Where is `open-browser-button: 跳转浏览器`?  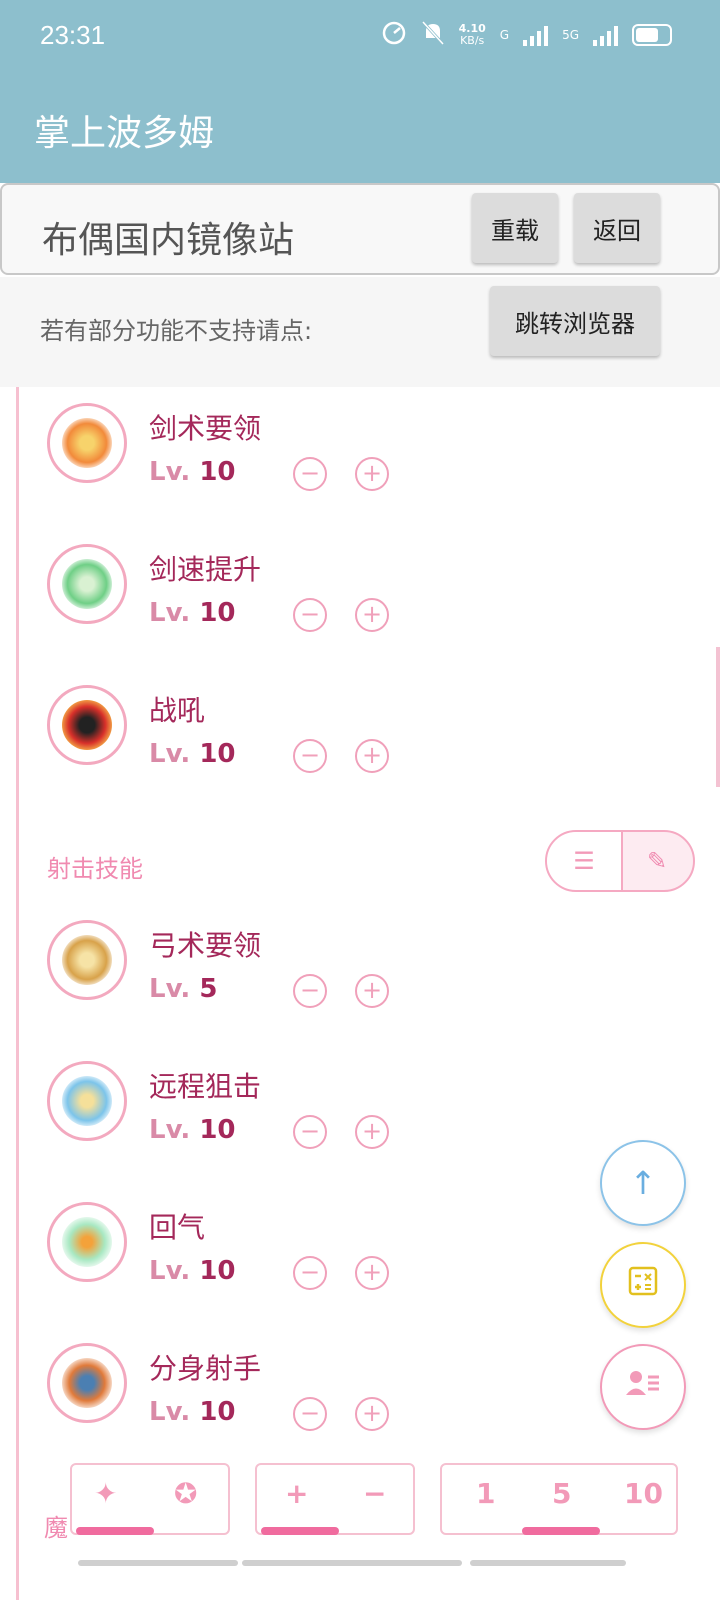 open-browser-button: 跳转浏览器 is located at coordinates (575, 321).